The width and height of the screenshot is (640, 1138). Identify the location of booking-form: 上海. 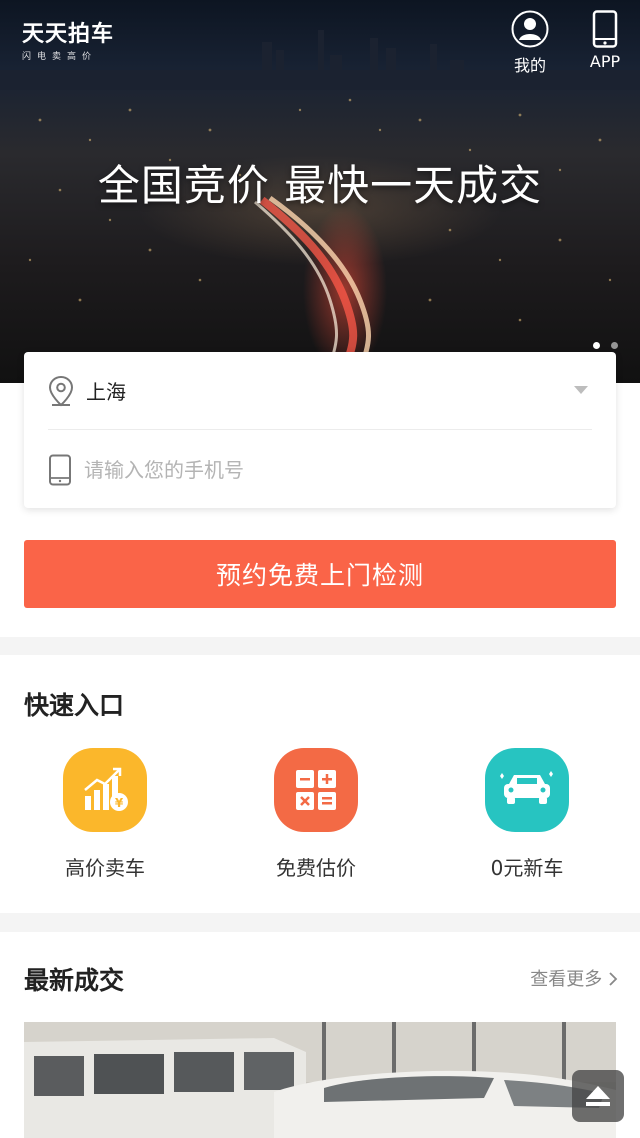
(320, 430).